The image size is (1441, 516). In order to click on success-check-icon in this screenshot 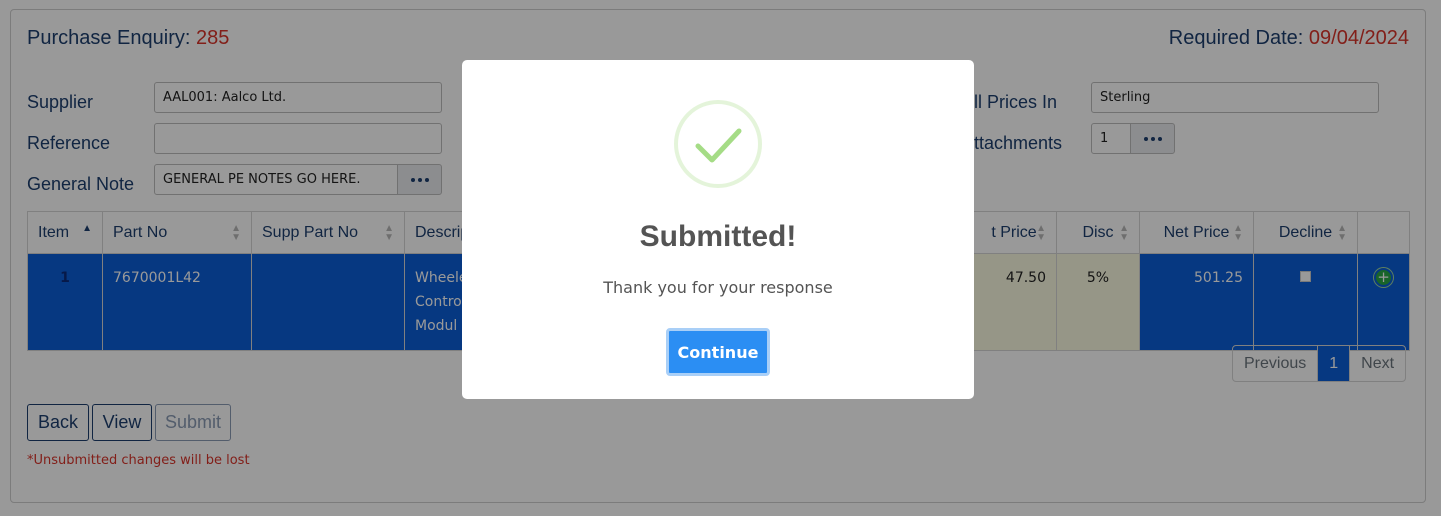, I will do `click(718, 144)`.